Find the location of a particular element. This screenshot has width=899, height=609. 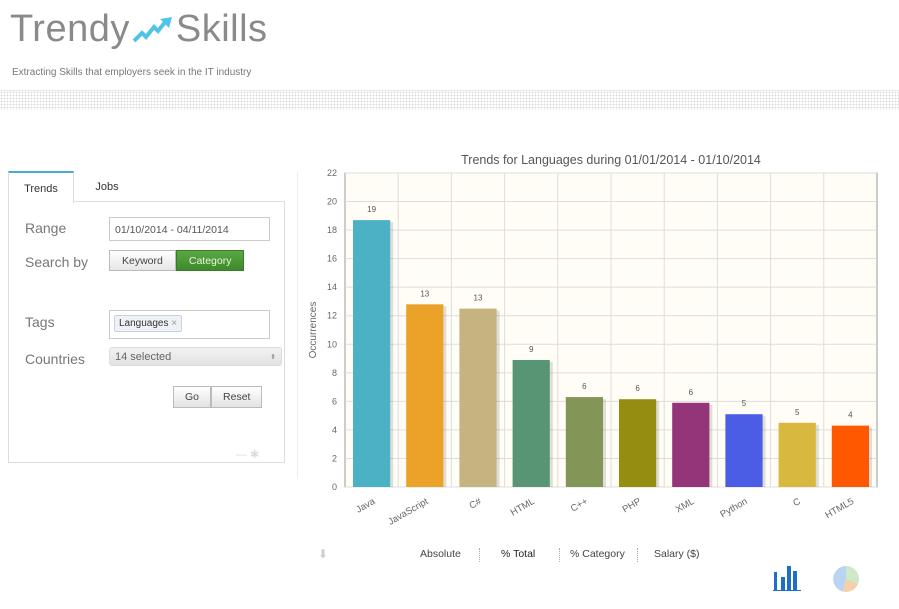

y-tick-label: 14 is located at coordinates (332, 287).